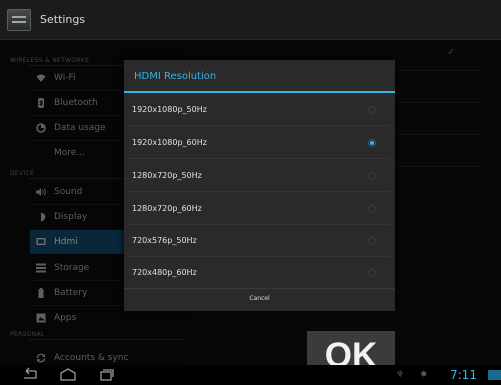 The width and height of the screenshot is (501, 385). What do you see at coordinates (259, 240) in the screenshot?
I see `resolution-option: 720x576p_50Hz` at bounding box center [259, 240].